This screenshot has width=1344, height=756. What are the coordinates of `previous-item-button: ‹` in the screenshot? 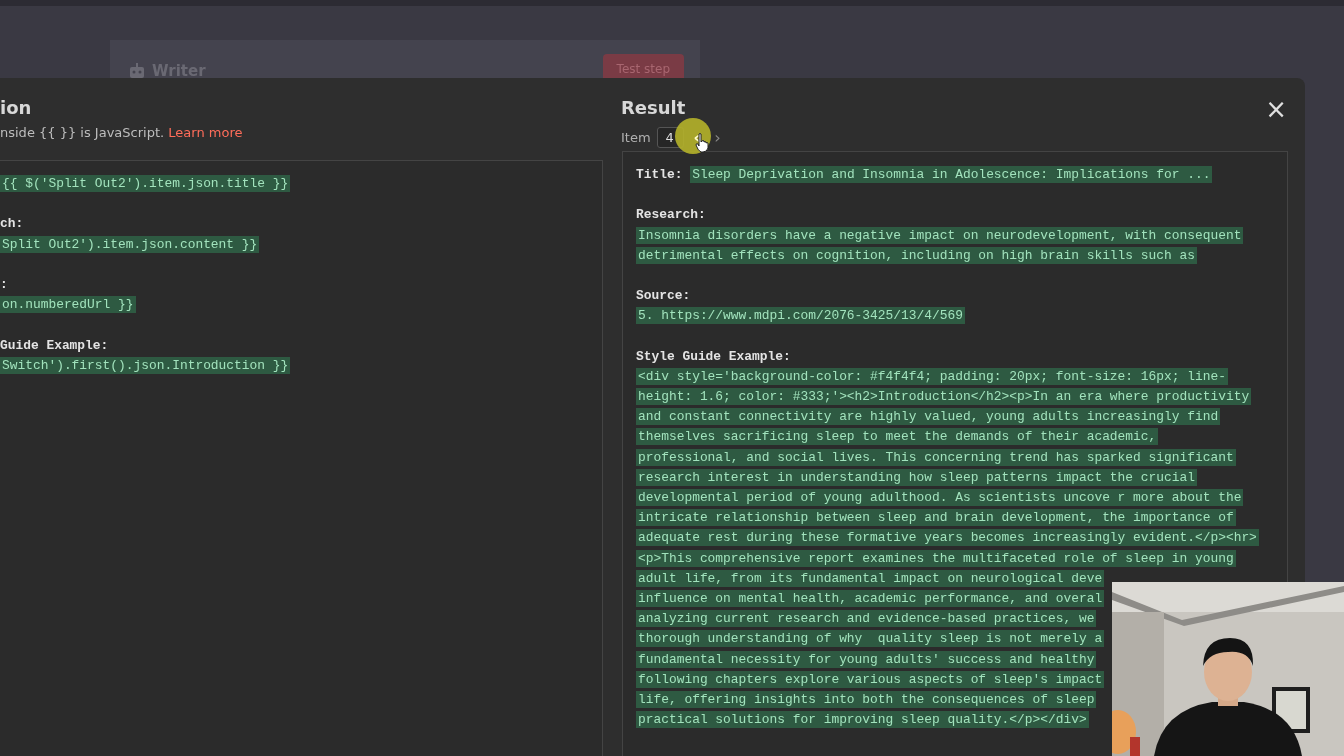 It's located at (697, 137).